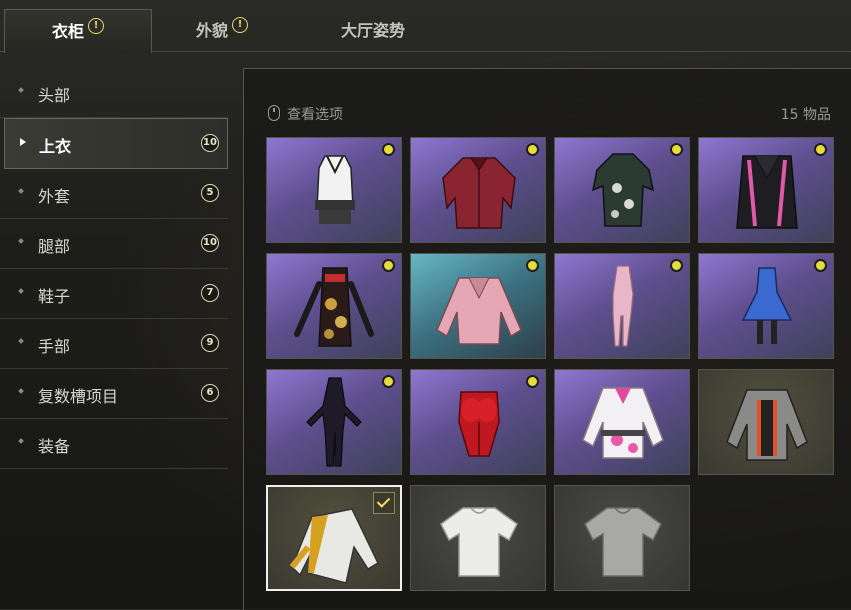  What do you see at coordinates (54, 246) in the screenshot?
I see `sidebar-item-label: 腿部` at bounding box center [54, 246].